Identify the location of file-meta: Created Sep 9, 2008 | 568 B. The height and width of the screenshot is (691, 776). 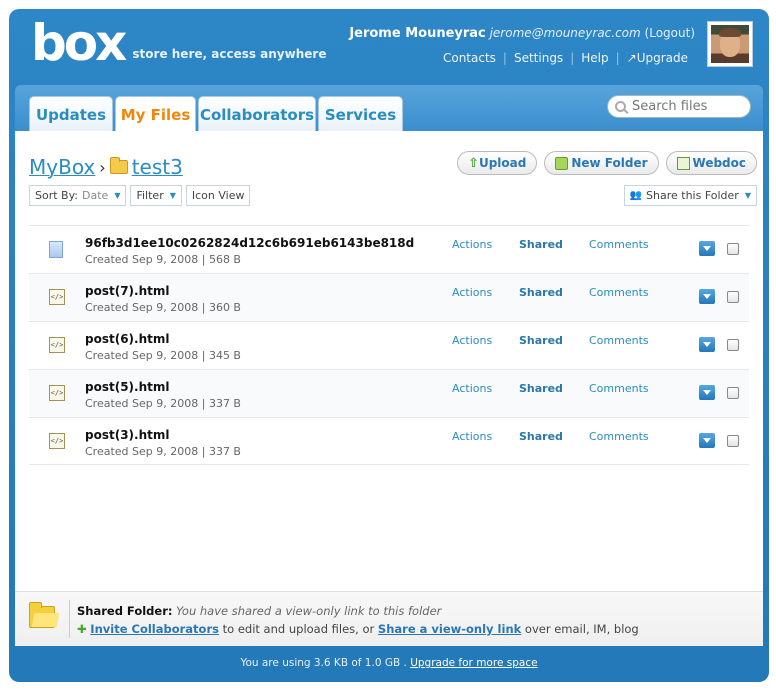
(163, 259).